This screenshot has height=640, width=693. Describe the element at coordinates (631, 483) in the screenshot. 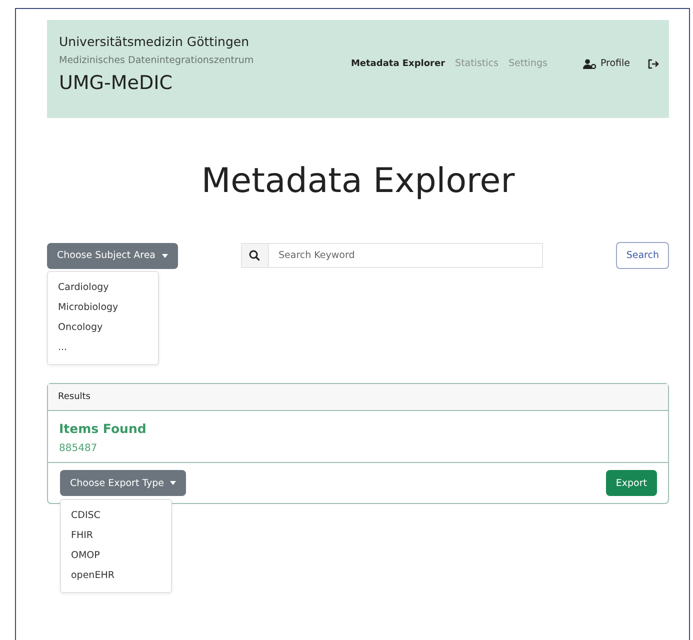

I see `export-button: Export` at that location.